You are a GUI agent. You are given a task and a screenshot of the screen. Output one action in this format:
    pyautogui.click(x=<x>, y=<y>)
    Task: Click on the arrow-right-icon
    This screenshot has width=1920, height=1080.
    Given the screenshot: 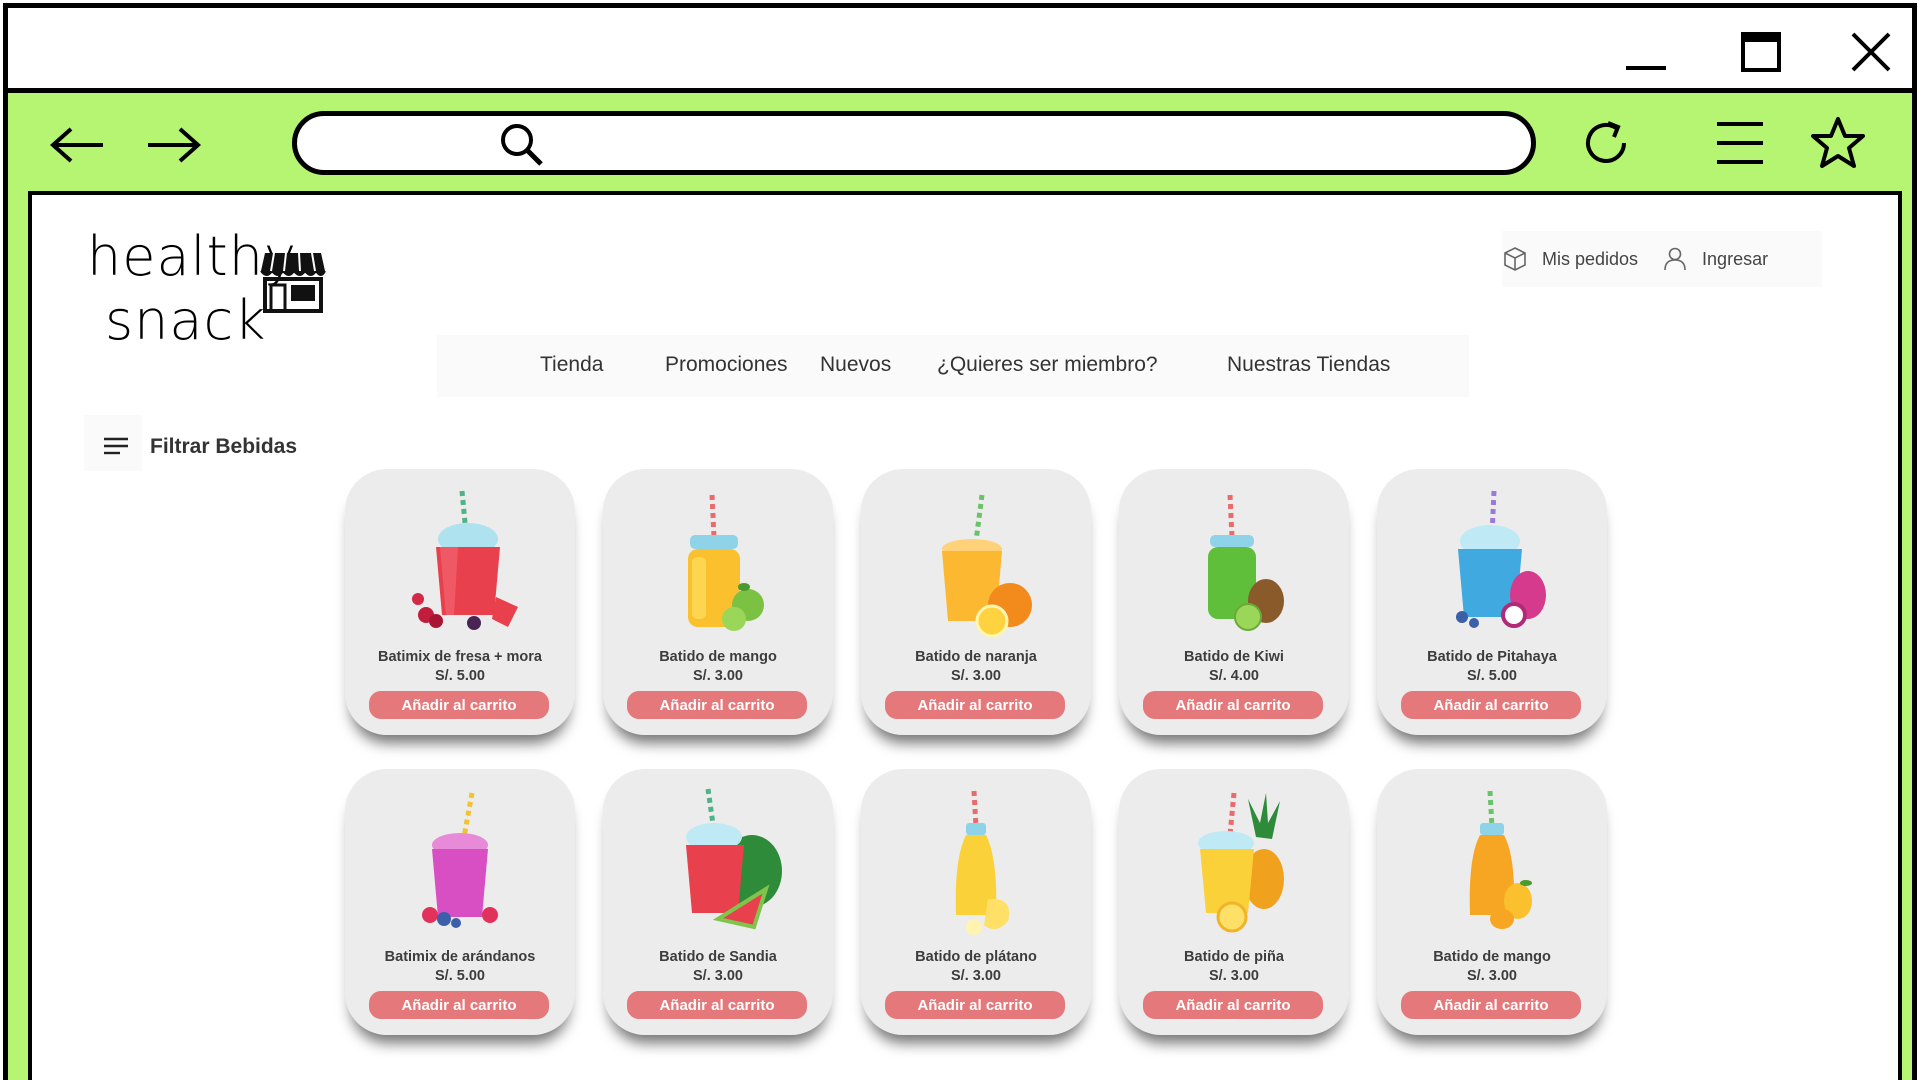 What is the action you would take?
    pyautogui.click(x=174, y=145)
    